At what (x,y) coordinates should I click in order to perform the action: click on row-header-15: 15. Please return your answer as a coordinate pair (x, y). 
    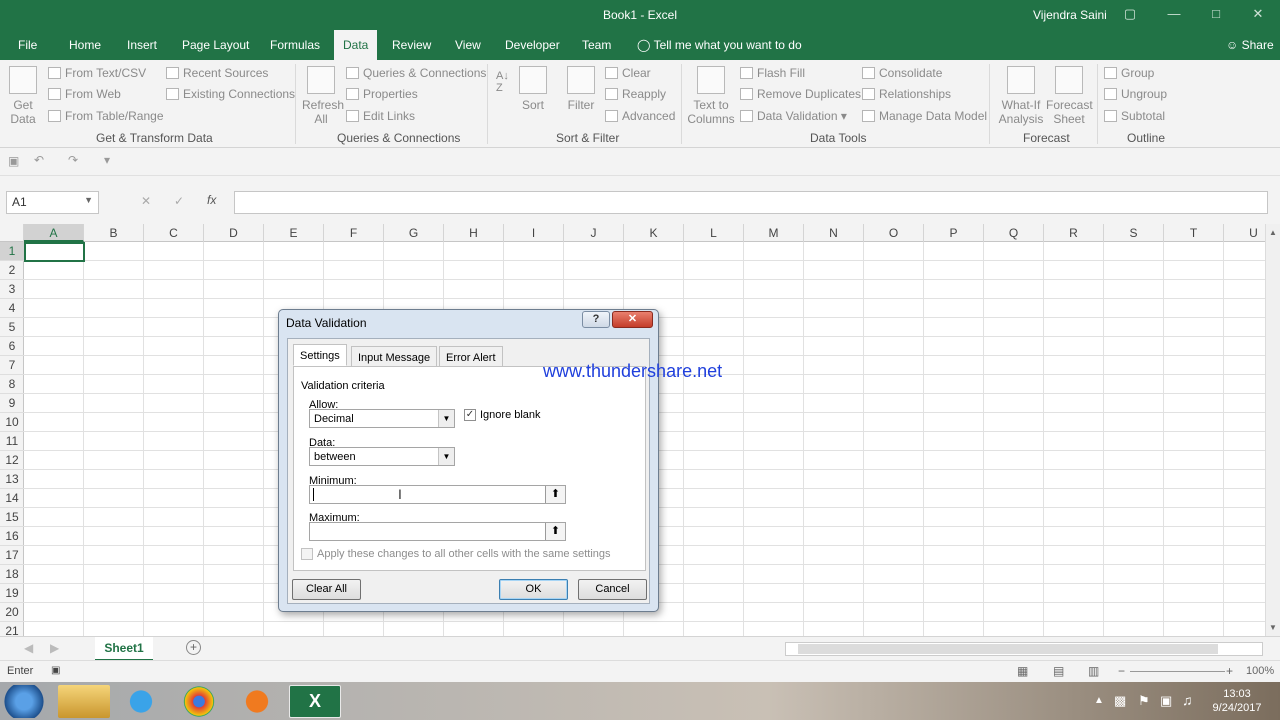
    Looking at the image, I should click on (12, 517).